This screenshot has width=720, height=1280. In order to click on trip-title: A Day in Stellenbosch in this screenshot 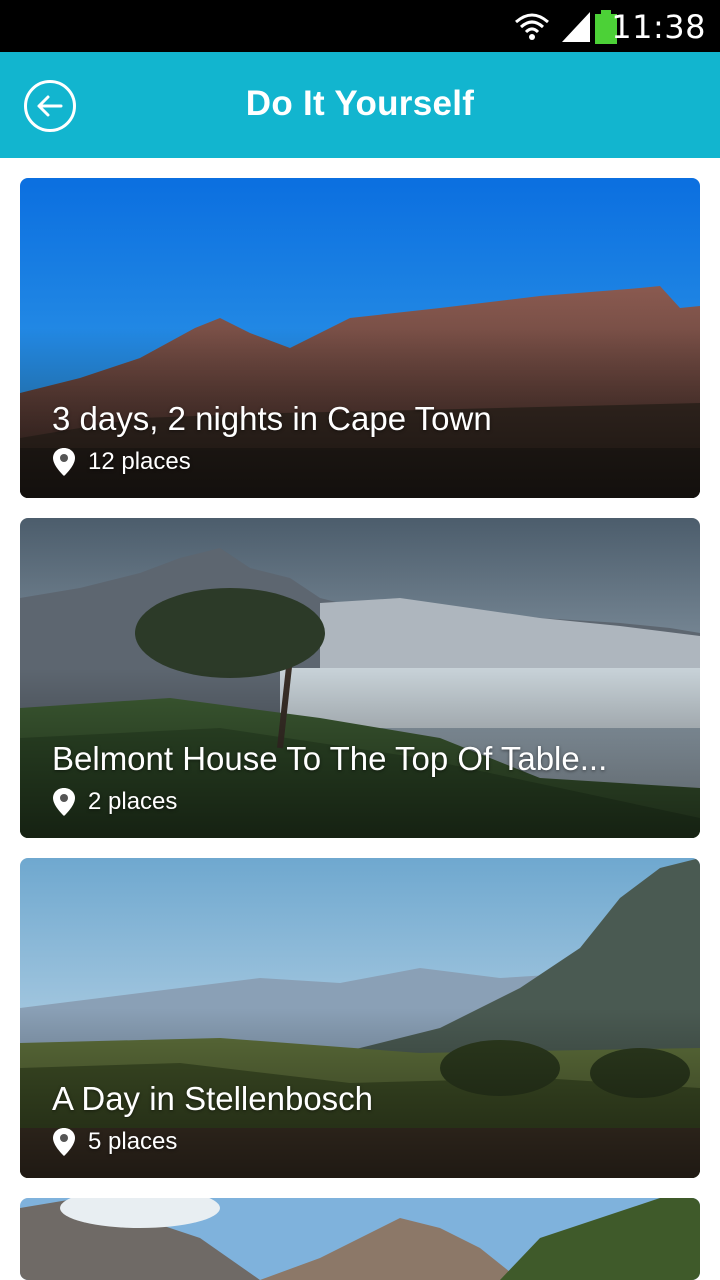, I will do `click(213, 1098)`.